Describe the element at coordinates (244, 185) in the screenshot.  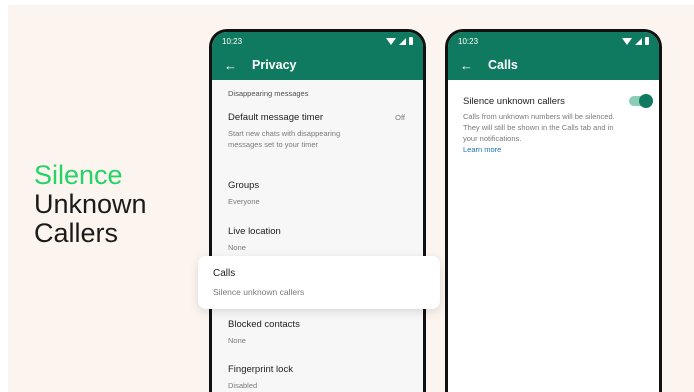
I see `item-label: Groups` at that location.